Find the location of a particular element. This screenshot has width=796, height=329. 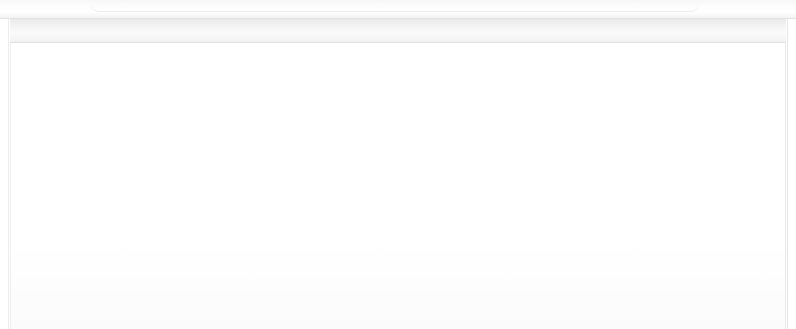

countertop is located at coordinates (398, 9).